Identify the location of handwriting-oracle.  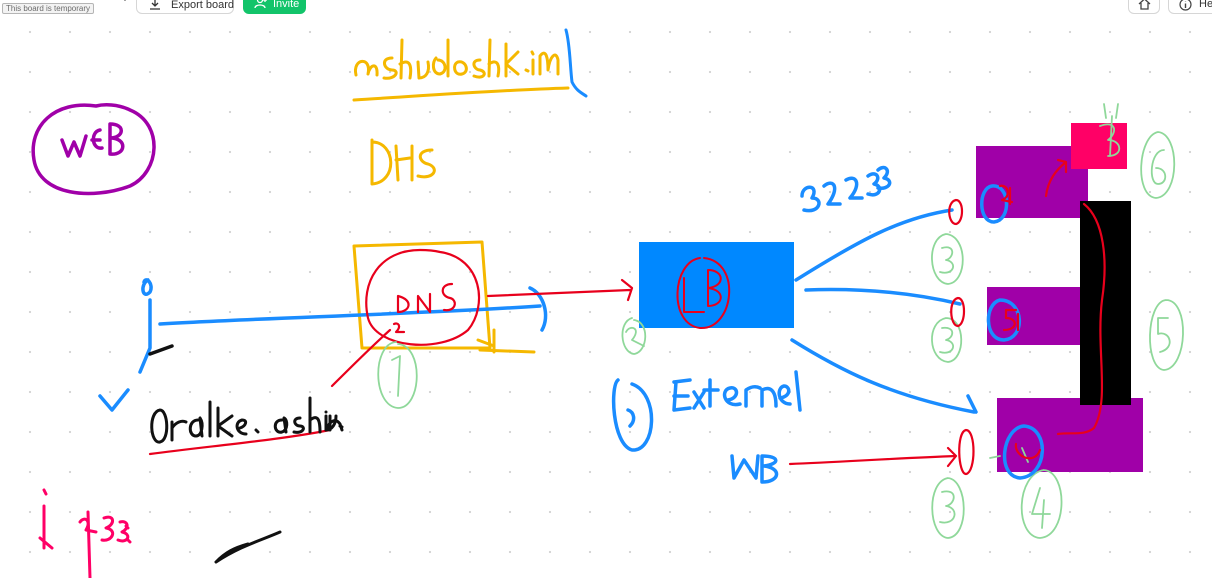
(247, 420).